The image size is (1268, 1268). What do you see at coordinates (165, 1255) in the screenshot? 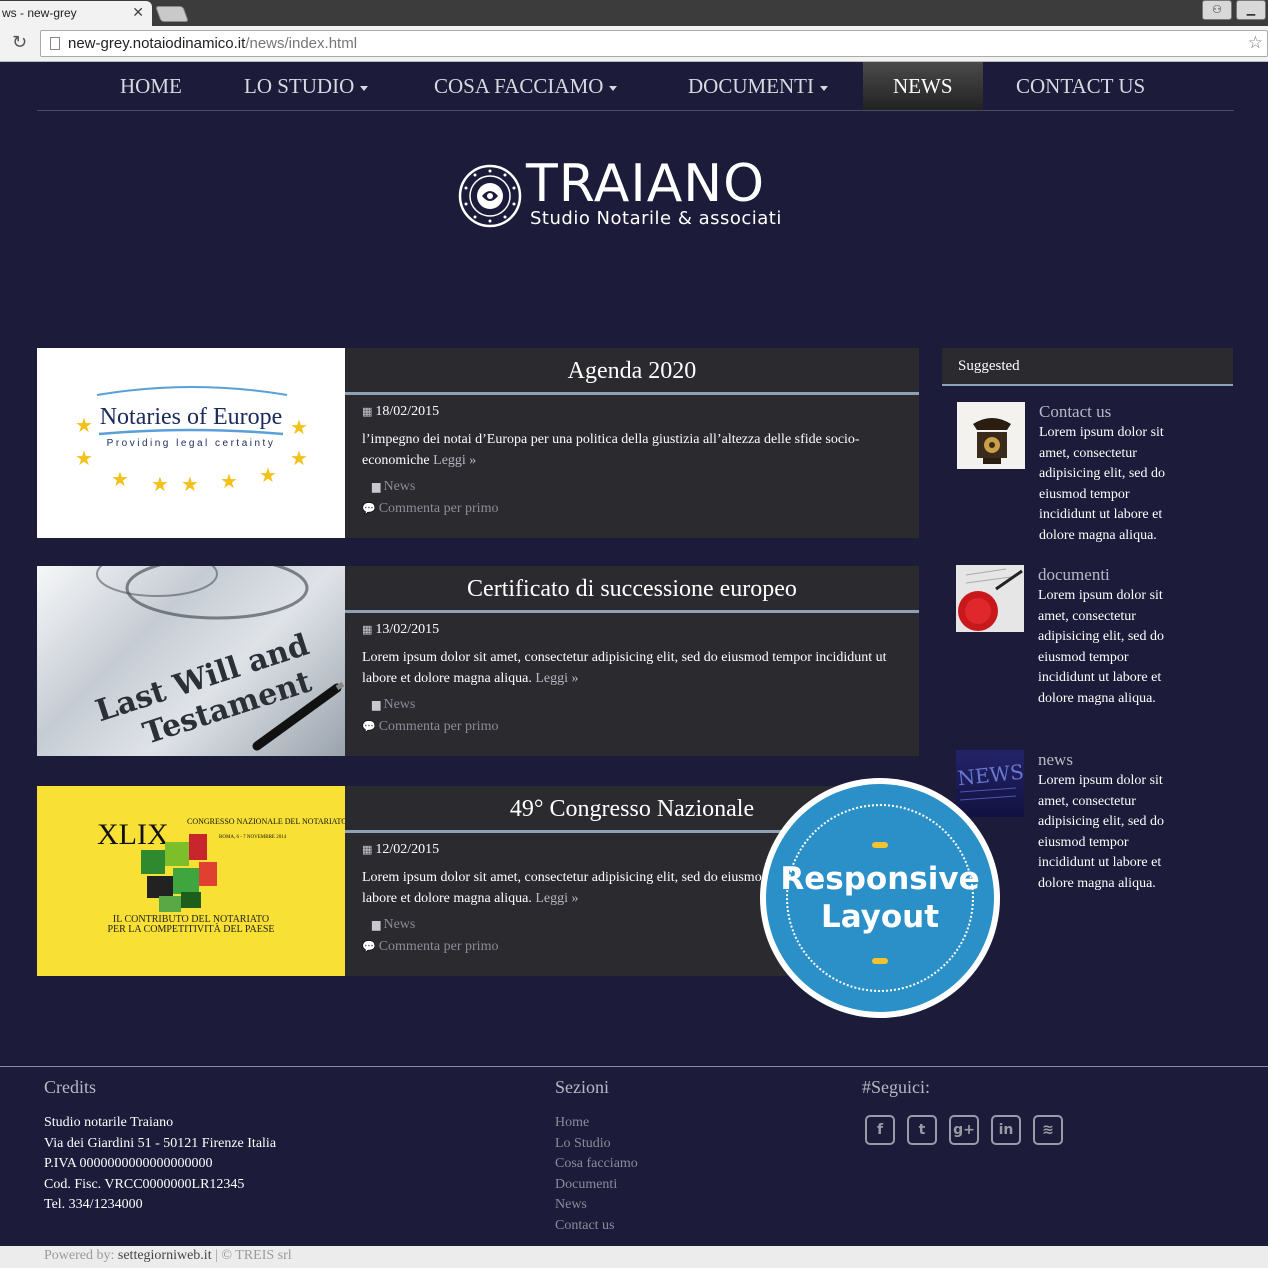
I see `powered-by-link: settegiorniweb.it` at bounding box center [165, 1255].